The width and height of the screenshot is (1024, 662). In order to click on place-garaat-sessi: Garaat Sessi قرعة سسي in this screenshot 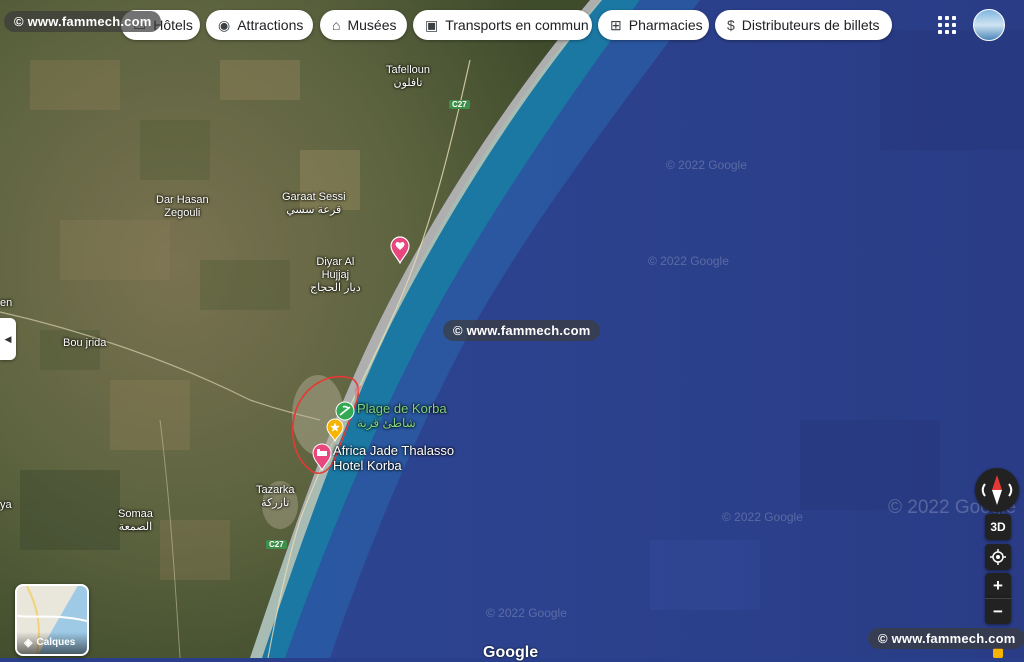, I will do `click(314, 204)`.